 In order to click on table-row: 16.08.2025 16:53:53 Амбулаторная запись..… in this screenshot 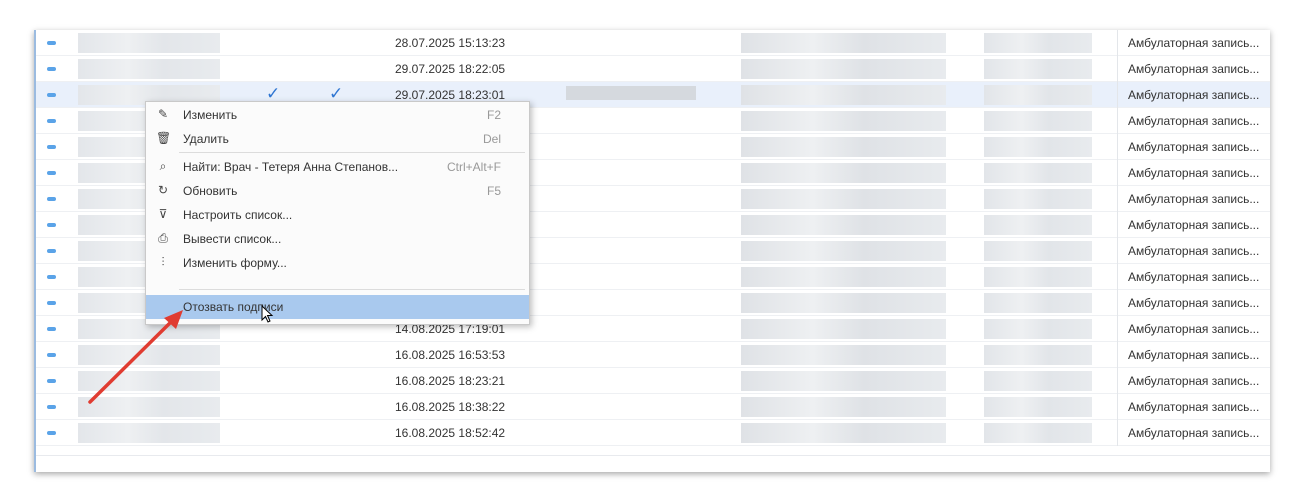, I will do `click(653, 355)`.